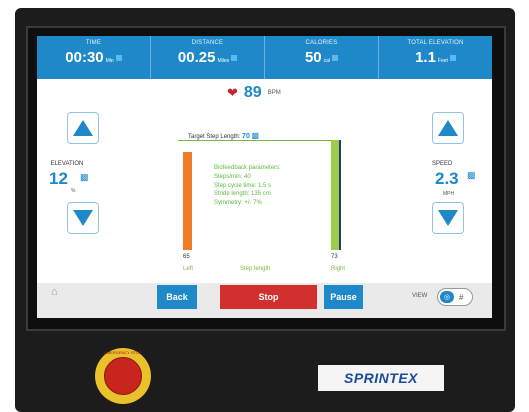 The height and width of the screenshot is (412, 529). I want to click on stat-distance-label: Distance, so click(207, 43).